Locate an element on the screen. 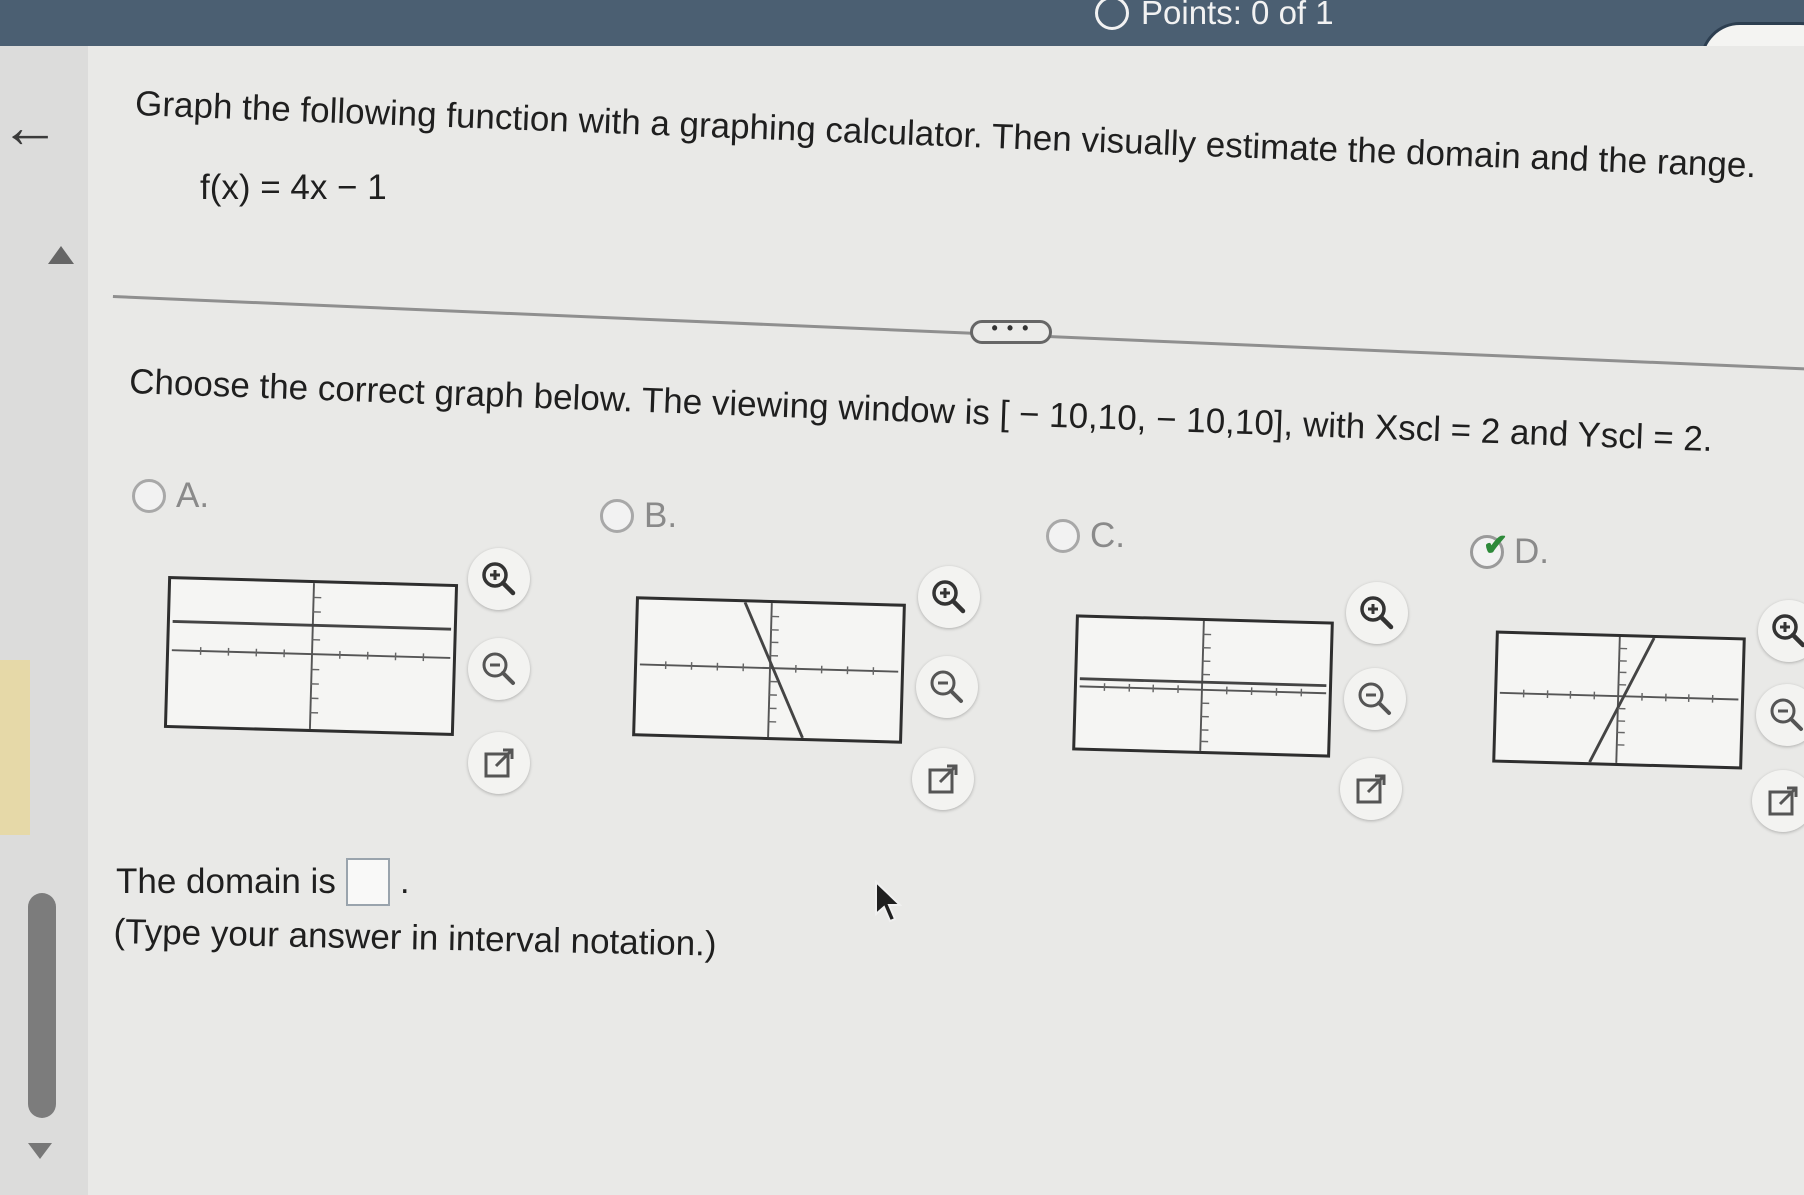 This screenshot has height=1195, width=1804. option-b-radio is located at coordinates (617, 516).